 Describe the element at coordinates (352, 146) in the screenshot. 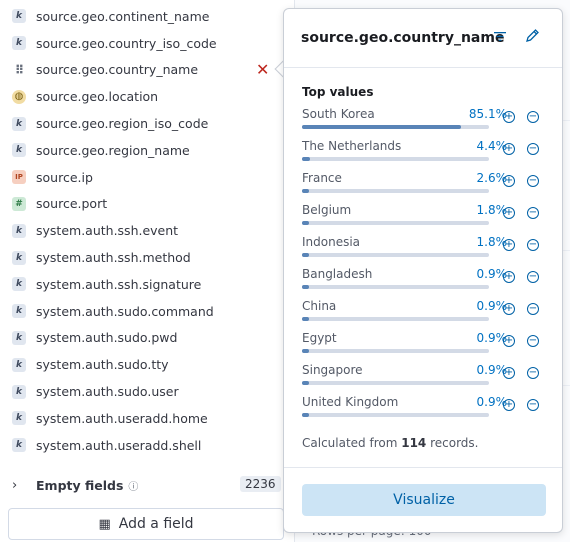

I see `top-value-name: The Netherlands` at that location.